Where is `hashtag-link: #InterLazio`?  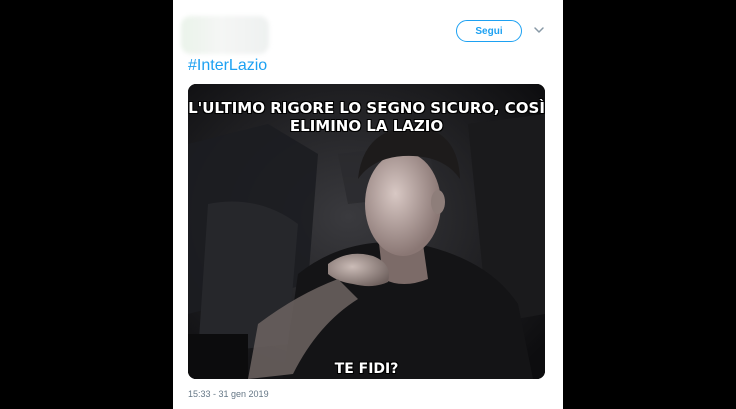
hashtag-link: #InterLazio is located at coordinates (227, 66).